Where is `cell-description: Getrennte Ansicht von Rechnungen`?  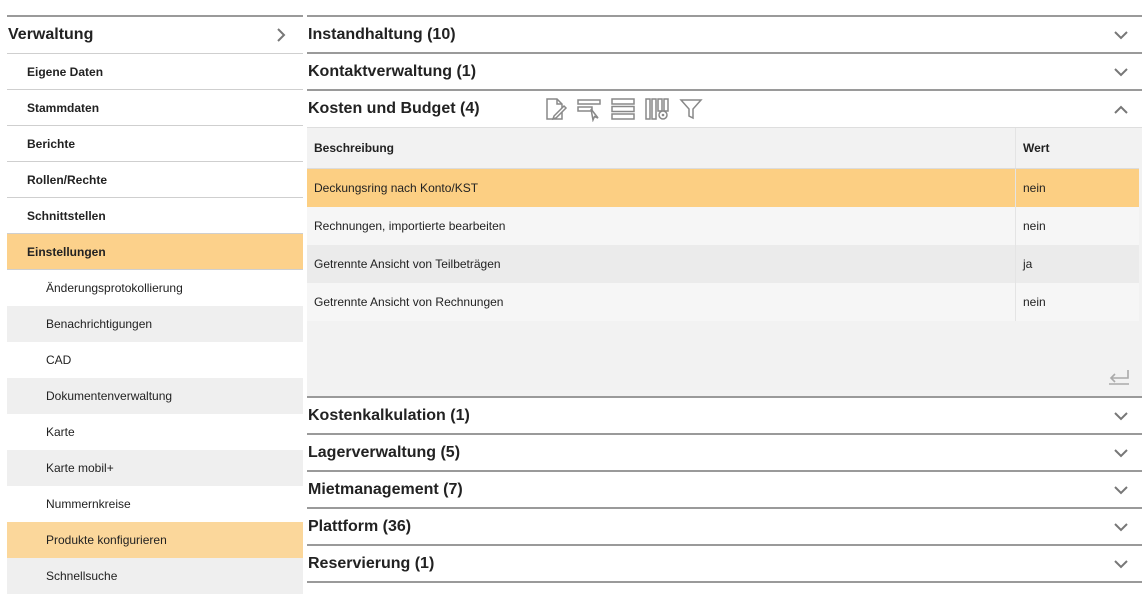 cell-description: Getrennte Ansicht von Rechnungen is located at coordinates (661, 302).